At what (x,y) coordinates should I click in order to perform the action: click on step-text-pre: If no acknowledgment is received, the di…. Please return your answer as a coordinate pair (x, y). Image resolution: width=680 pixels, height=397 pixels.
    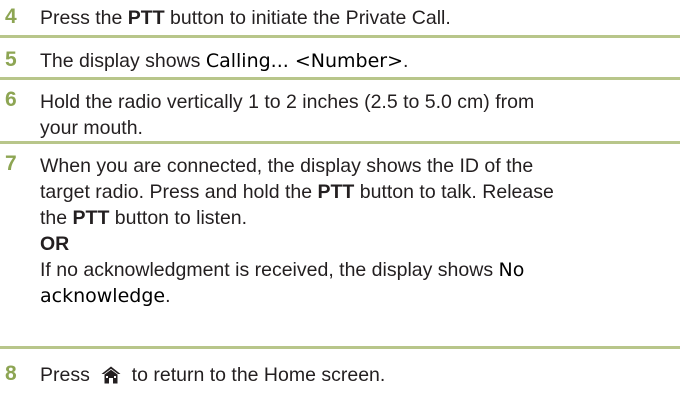
    Looking at the image, I should click on (269, 270).